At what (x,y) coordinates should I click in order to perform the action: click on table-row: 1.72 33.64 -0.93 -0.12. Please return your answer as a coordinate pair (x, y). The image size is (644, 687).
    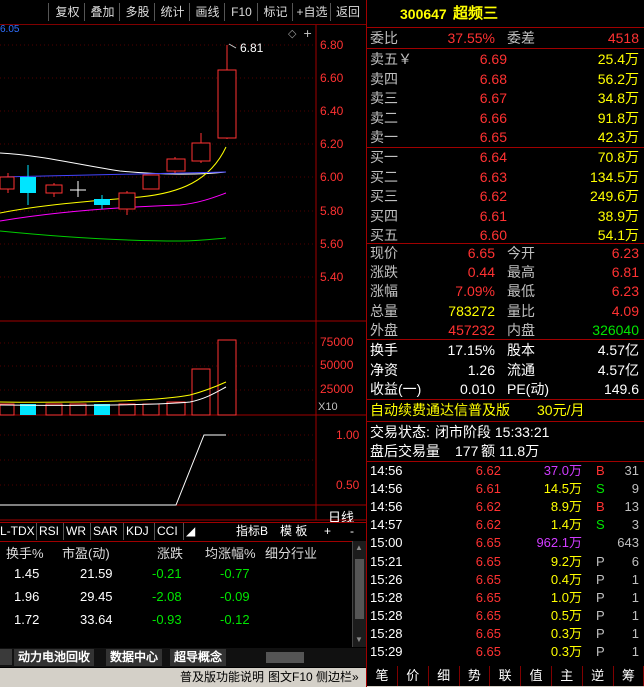
    Looking at the image, I should click on (176, 622).